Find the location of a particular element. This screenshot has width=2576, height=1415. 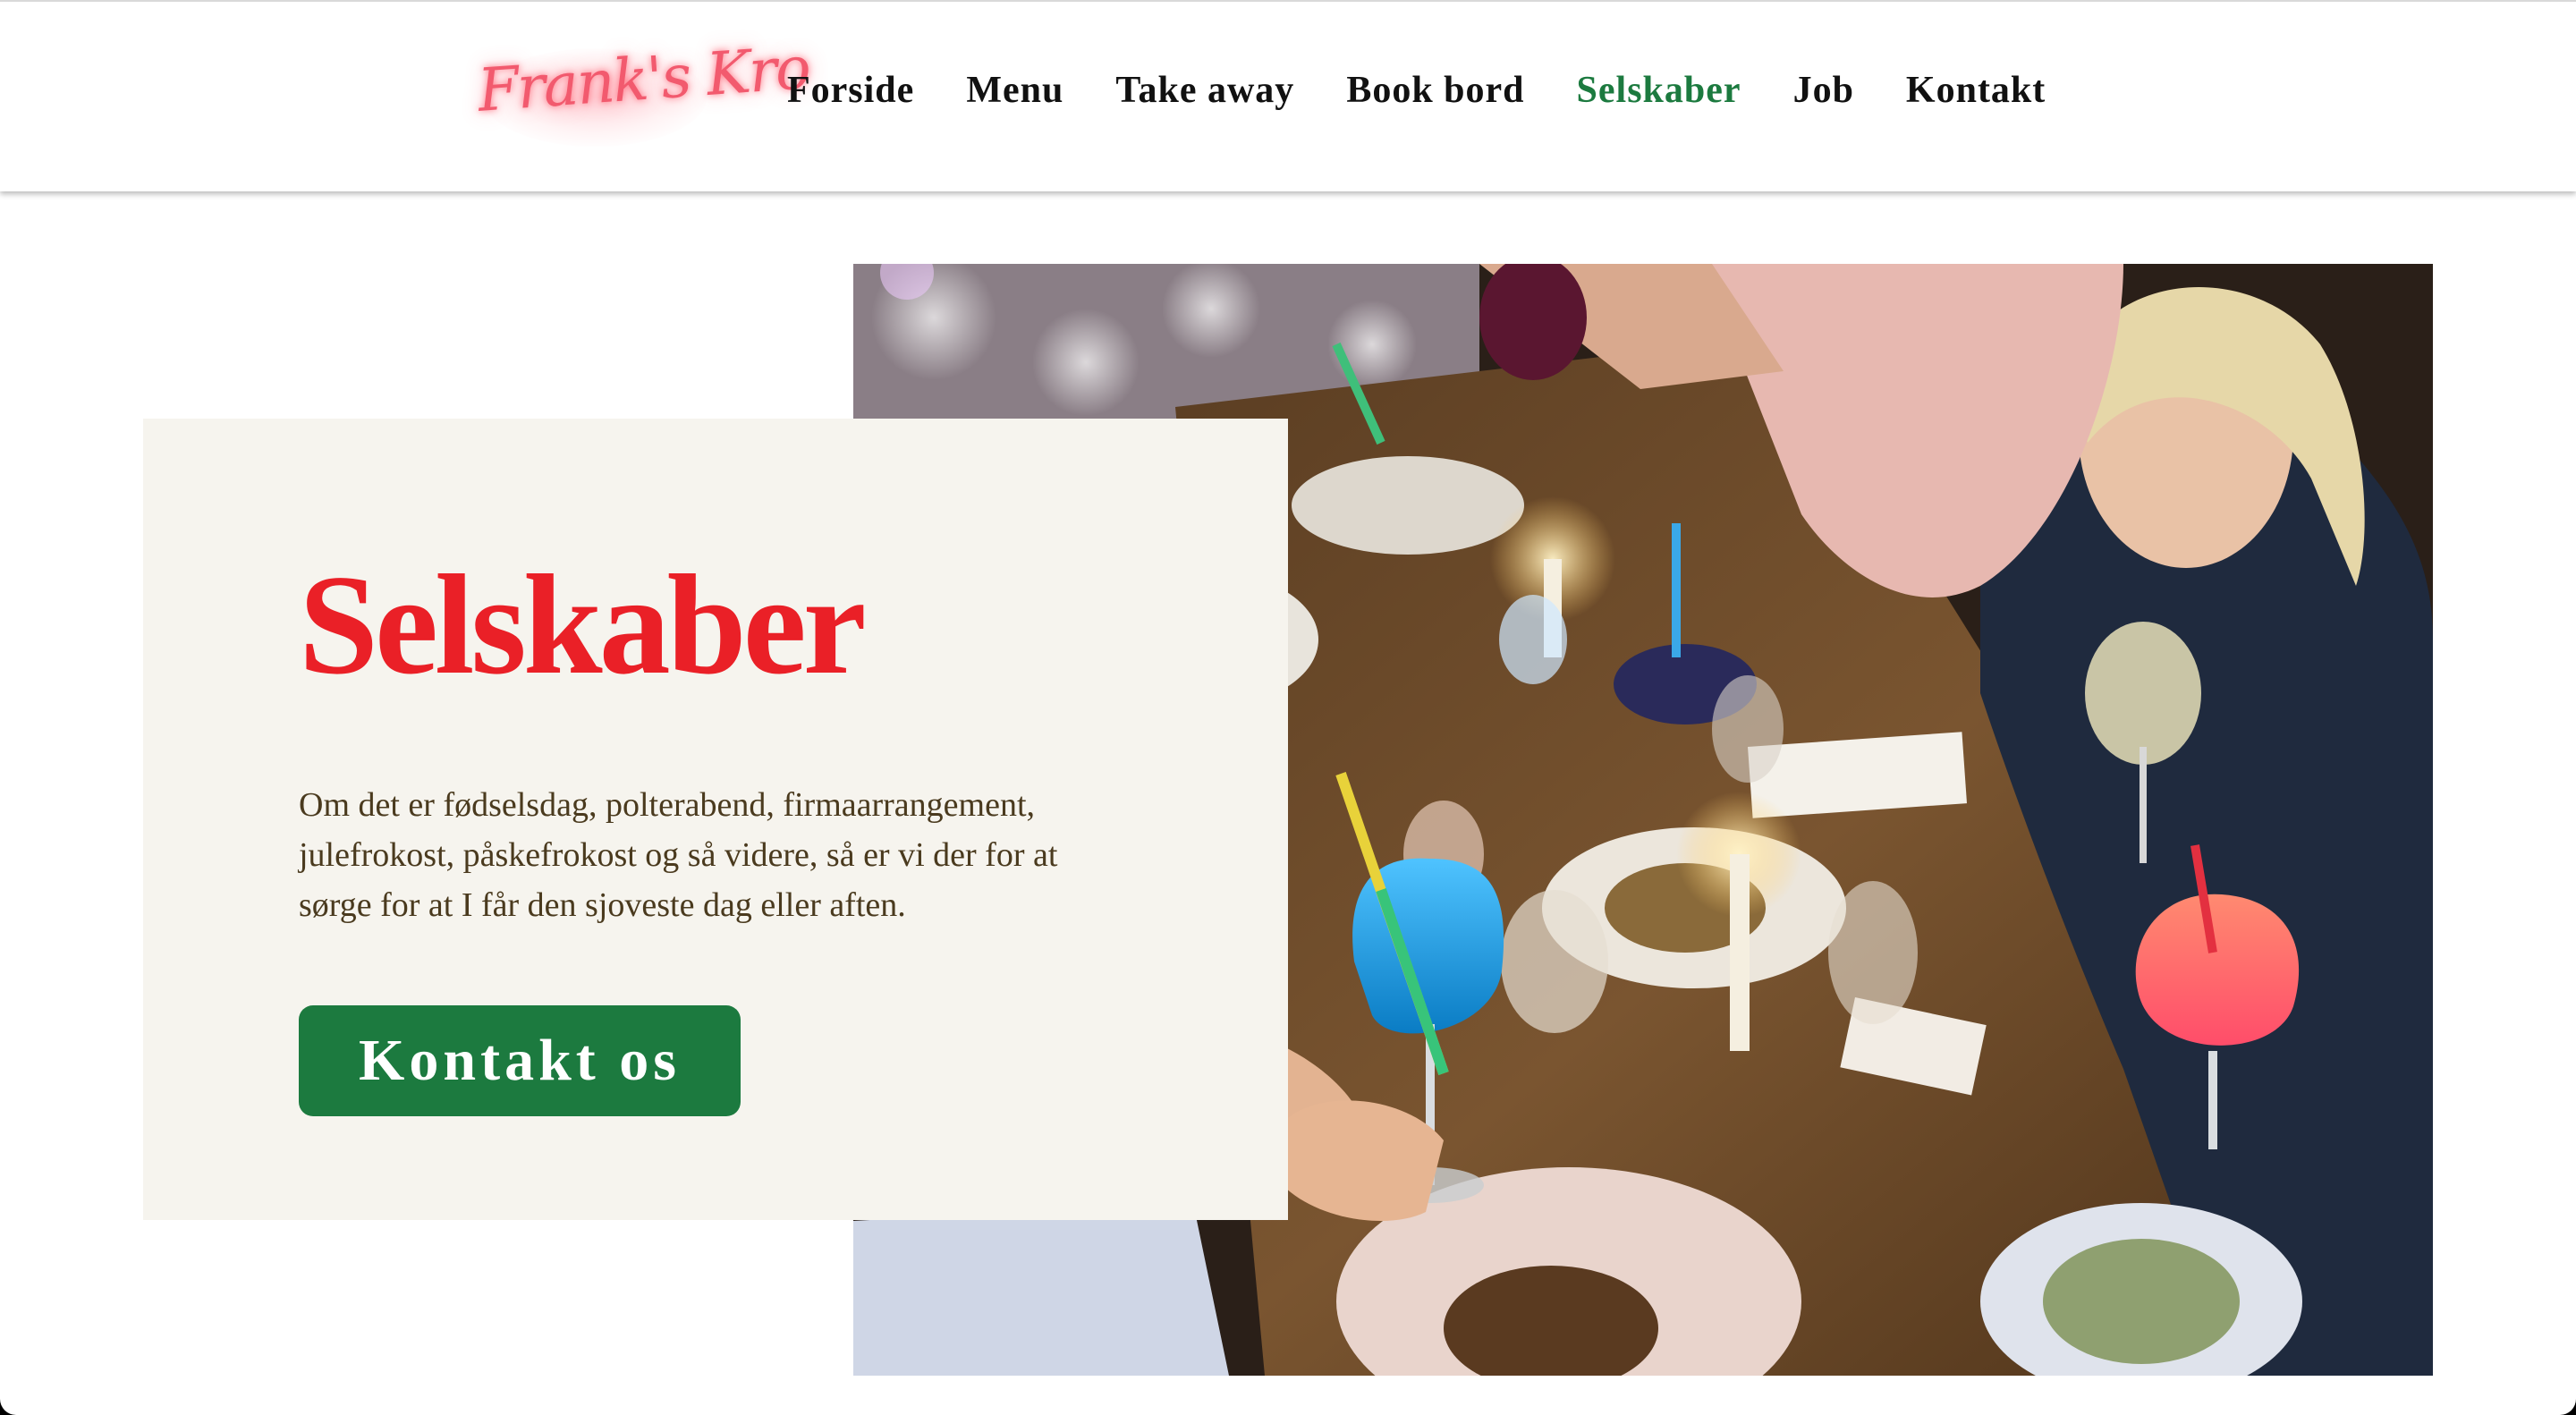

contact-us-button: Kontakt os is located at coordinates (520, 1061).